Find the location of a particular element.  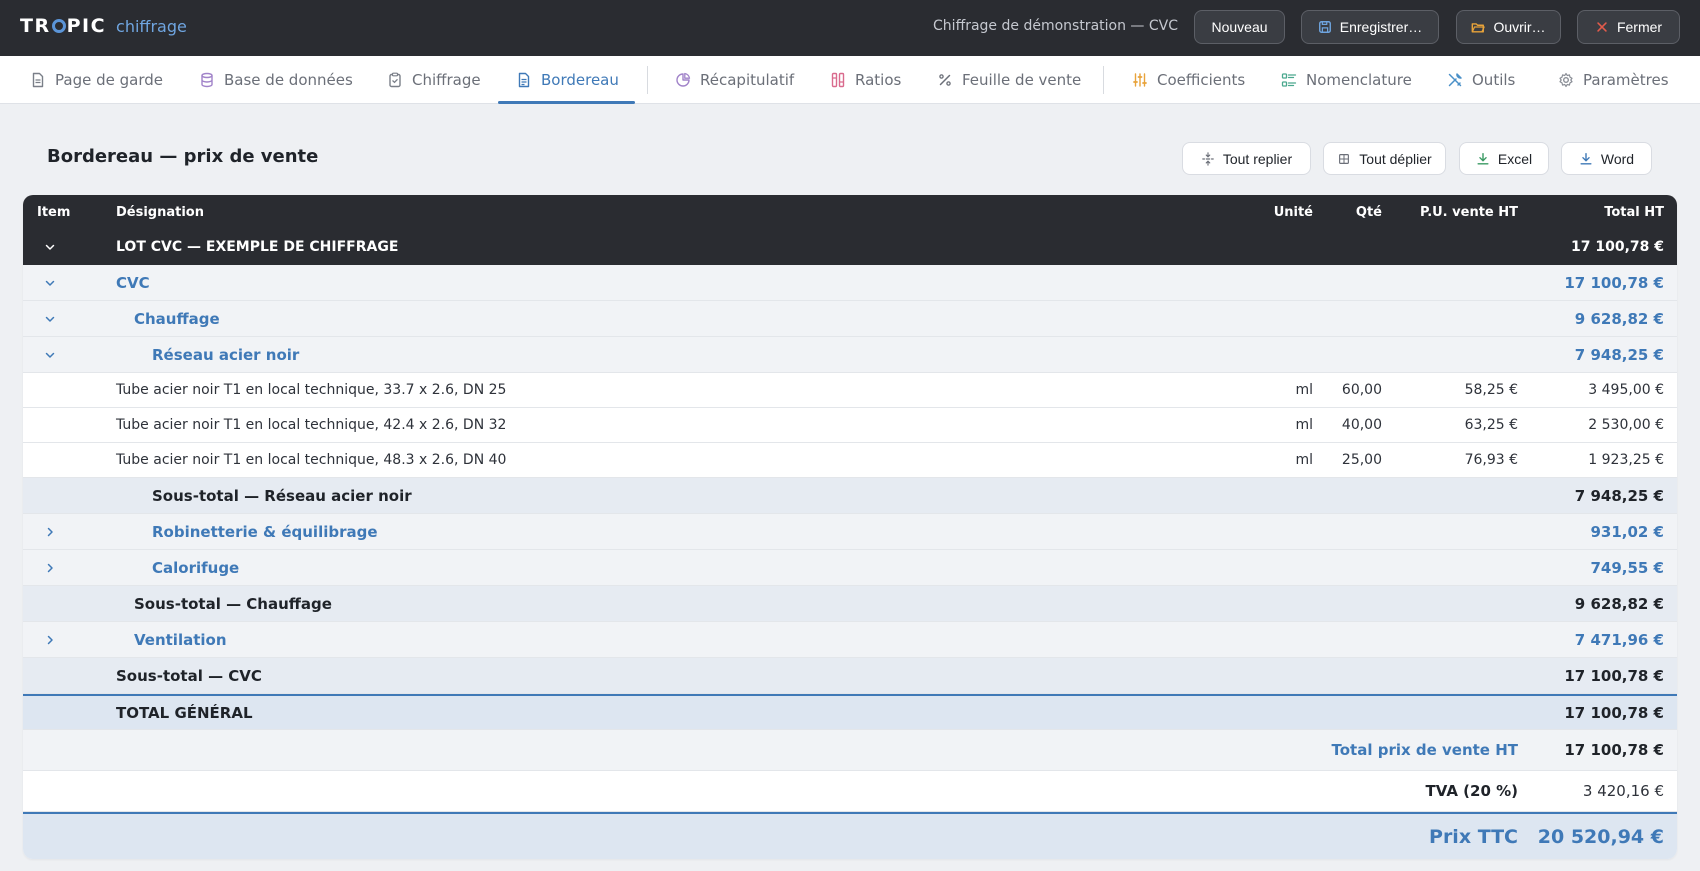

tab-page-de-garde: Page de garde is located at coordinates (96, 80).